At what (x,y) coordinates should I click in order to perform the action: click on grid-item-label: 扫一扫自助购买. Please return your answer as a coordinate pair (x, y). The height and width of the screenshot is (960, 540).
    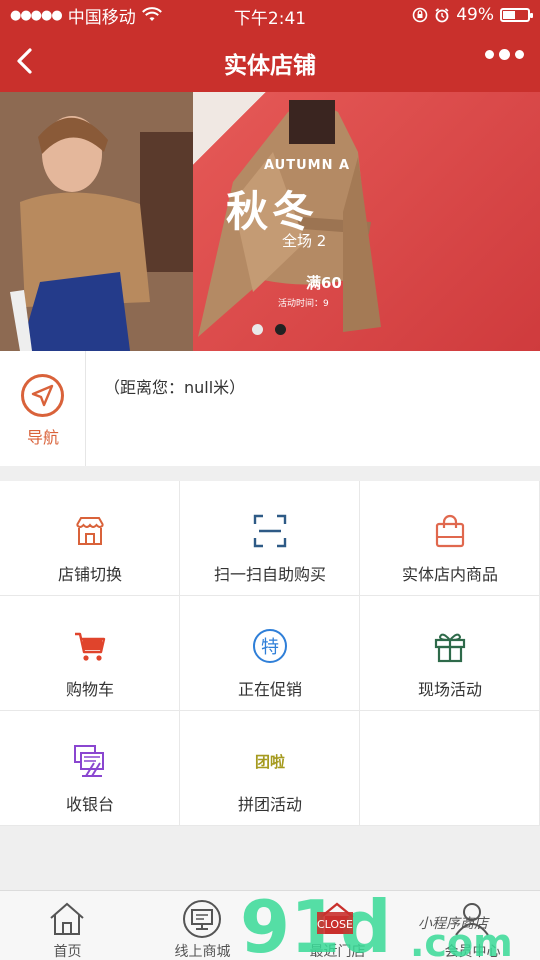
    Looking at the image, I should click on (269, 574).